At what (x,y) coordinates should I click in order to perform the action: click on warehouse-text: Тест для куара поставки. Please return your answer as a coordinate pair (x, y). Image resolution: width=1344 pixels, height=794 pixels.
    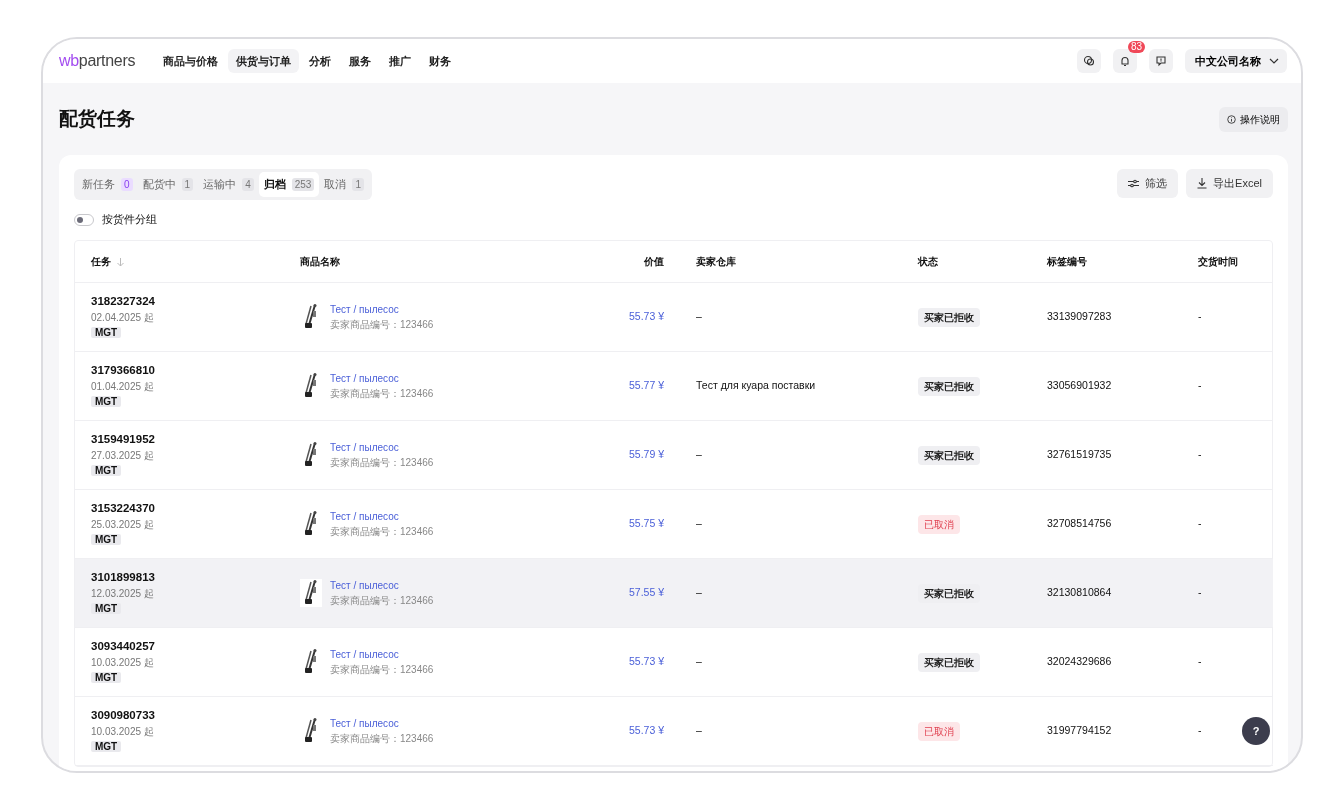
    Looking at the image, I should click on (756, 385).